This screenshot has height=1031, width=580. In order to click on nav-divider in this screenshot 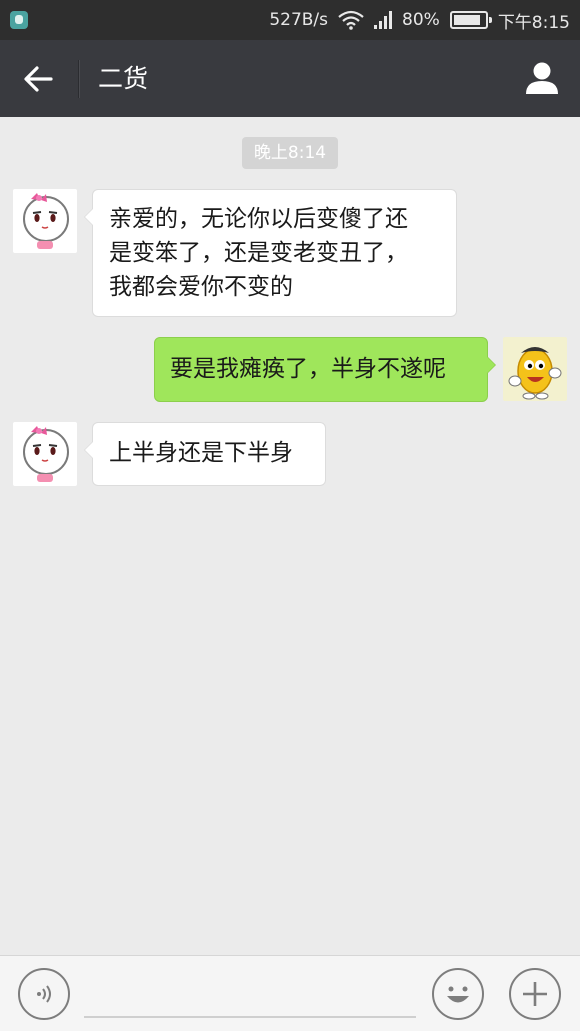, I will do `click(78, 79)`.